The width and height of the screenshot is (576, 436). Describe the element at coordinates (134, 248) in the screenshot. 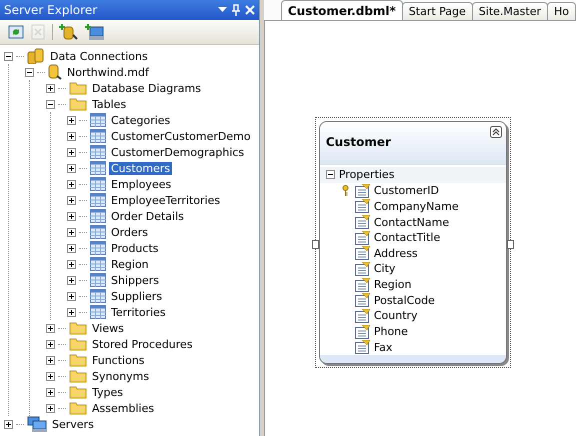

I see `tree-item: Products` at that location.